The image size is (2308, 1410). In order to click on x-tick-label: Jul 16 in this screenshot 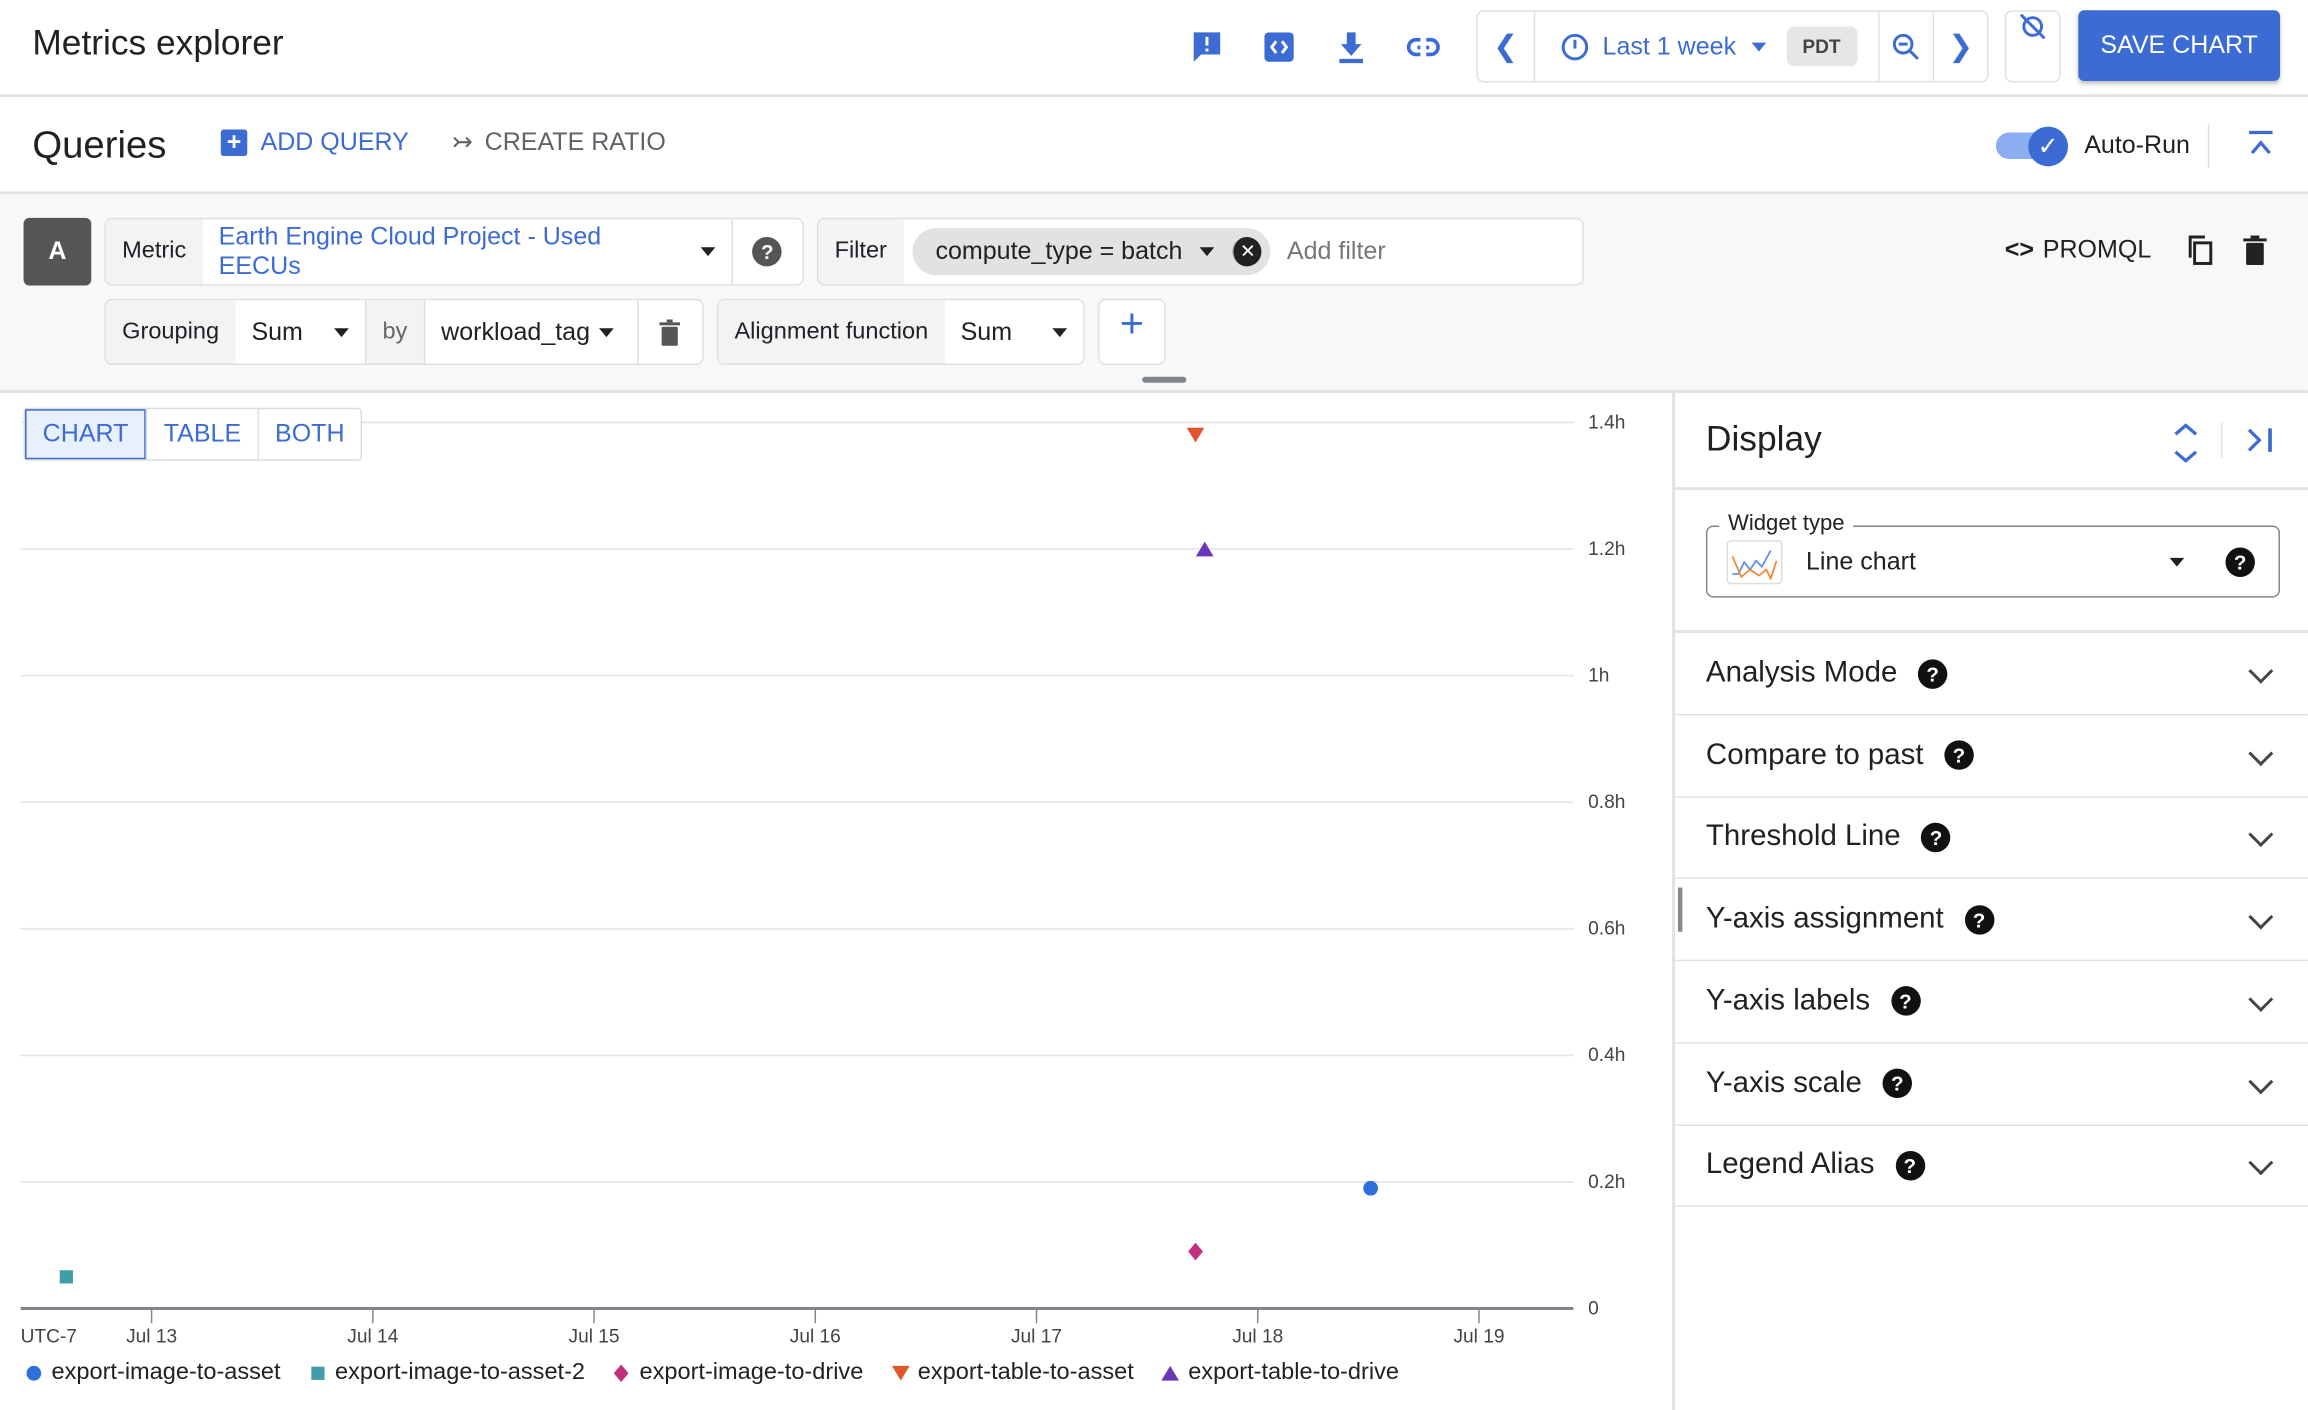, I will do `click(815, 1336)`.